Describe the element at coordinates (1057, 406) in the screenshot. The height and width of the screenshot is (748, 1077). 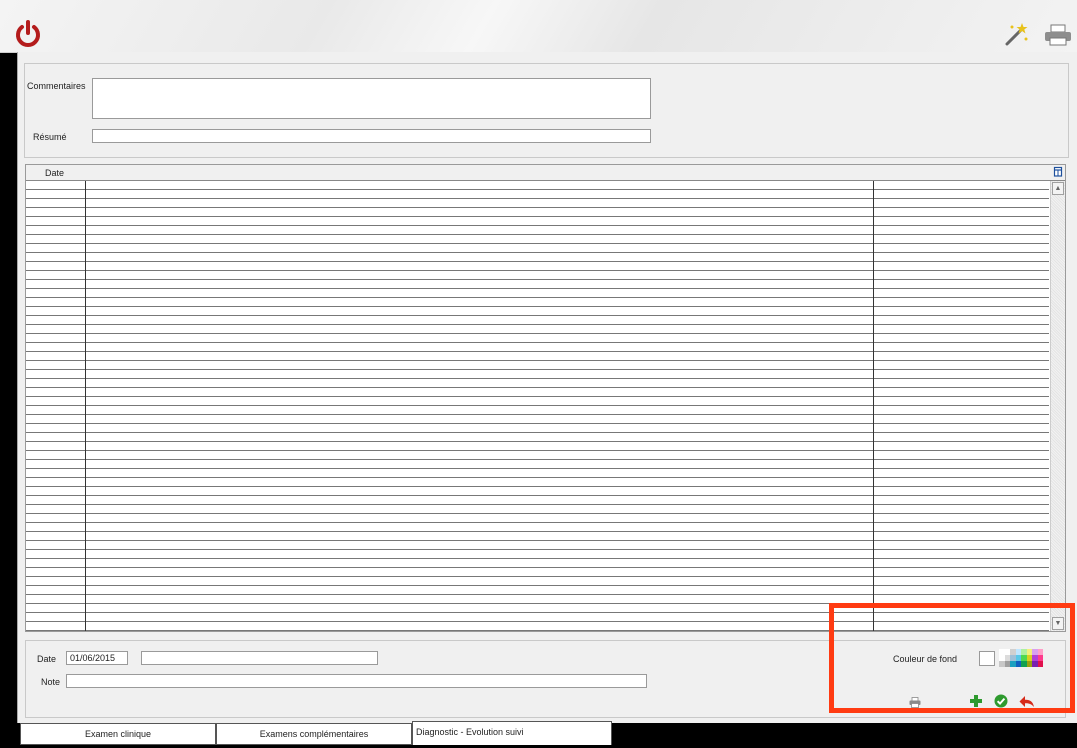
I see `vertical-scrollbar: ▲ ▼` at that location.